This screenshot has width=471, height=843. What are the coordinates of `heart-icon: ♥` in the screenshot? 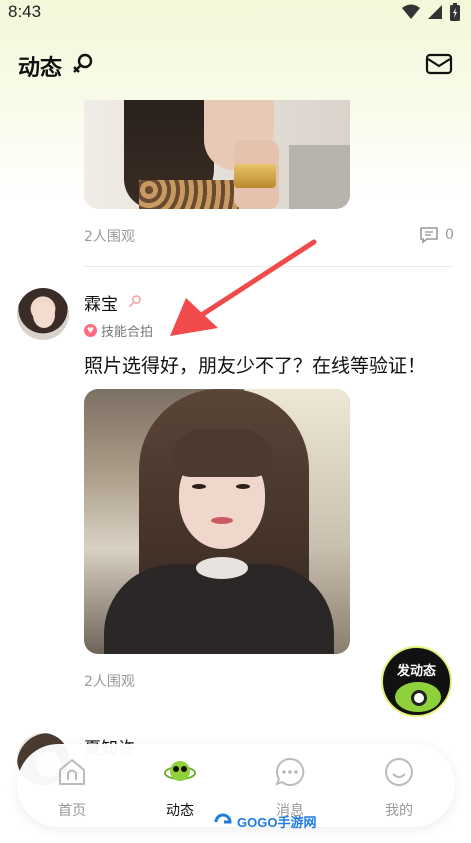 It's located at (90, 330).